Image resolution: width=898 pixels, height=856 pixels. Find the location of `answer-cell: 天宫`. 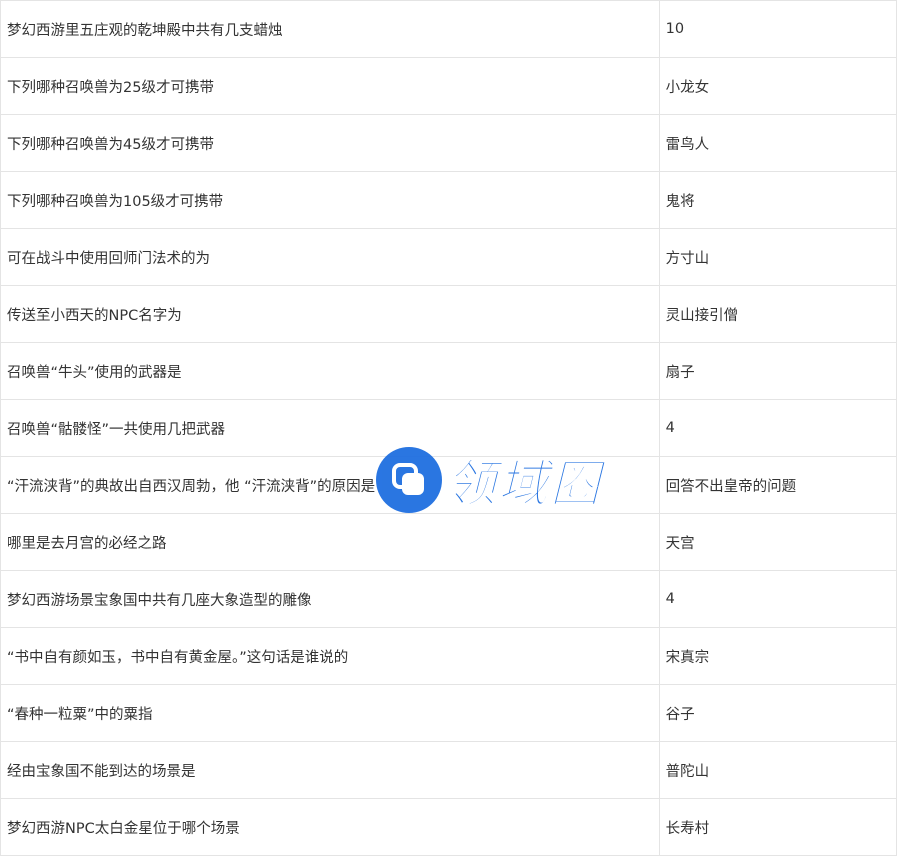

answer-cell: 天宫 is located at coordinates (778, 542).